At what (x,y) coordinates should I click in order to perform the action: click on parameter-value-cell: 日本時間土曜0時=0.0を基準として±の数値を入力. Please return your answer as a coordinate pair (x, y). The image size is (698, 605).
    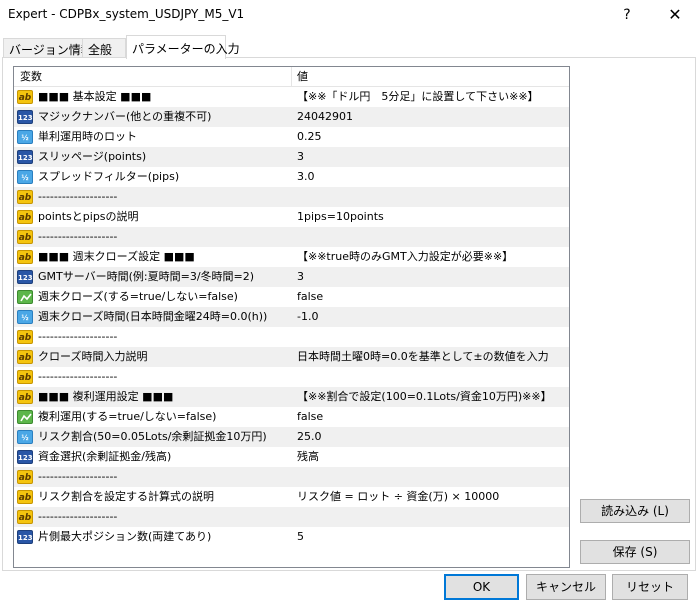
    Looking at the image, I should click on (430, 357).